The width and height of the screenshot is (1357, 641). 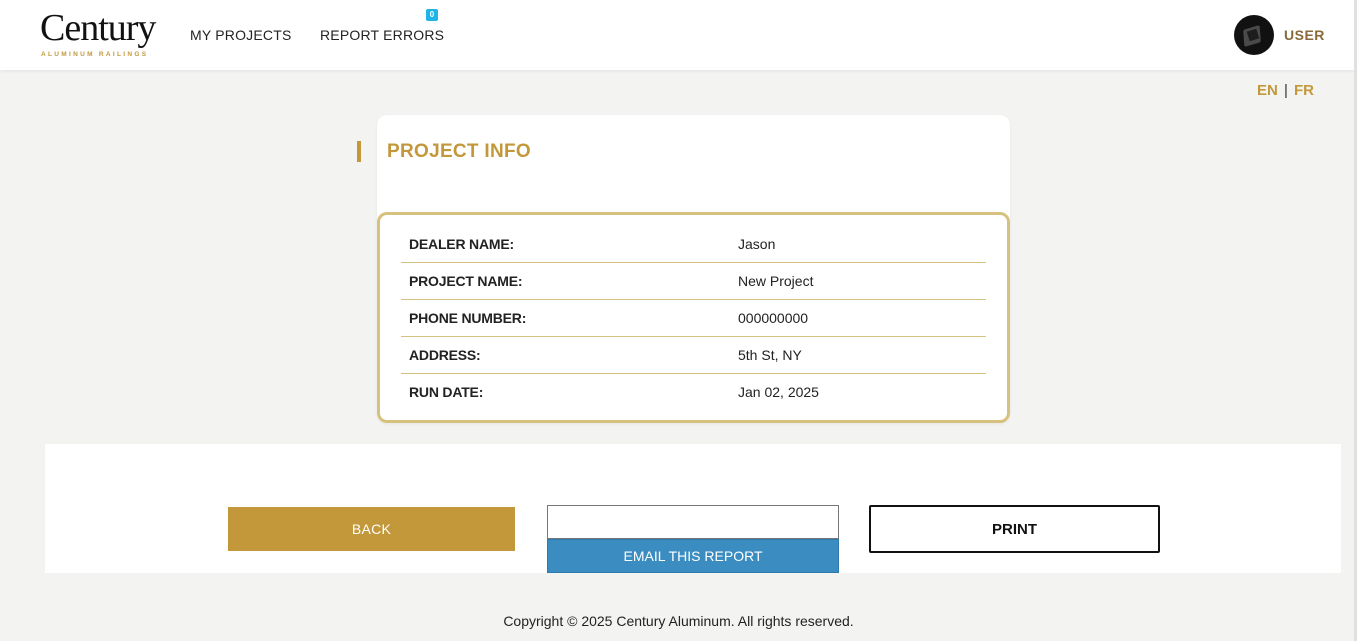 What do you see at coordinates (446, 392) in the screenshot?
I see `info-label: RUN DATE:` at bounding box center [446, 392].